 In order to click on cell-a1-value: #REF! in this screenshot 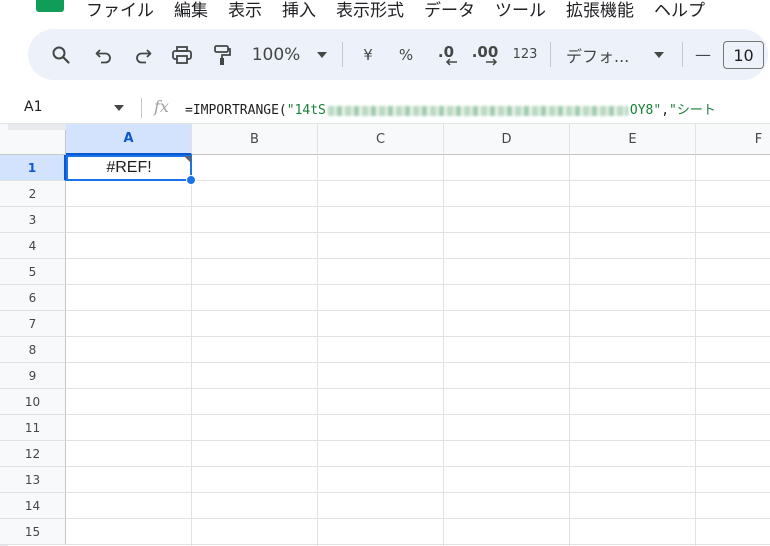, I will do `click(129, 167)`.